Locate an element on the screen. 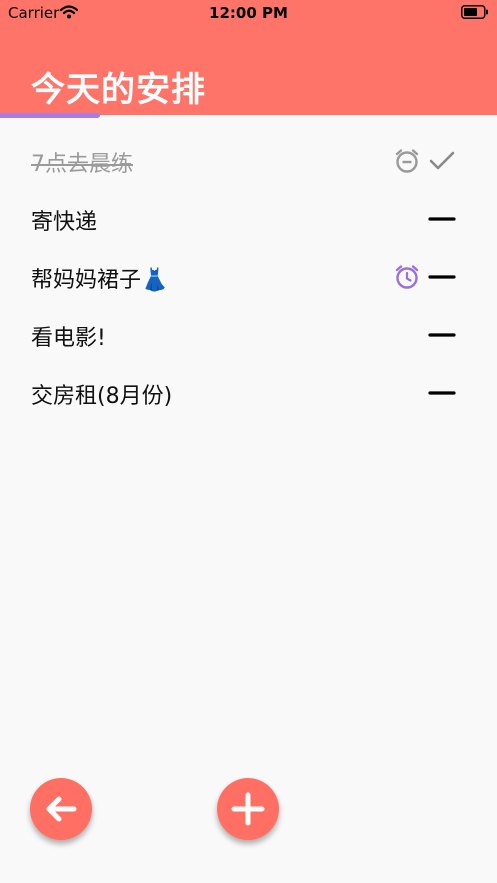 Image resolution: width=497 pixels, height=883 pixels. task-text: 帮妈妈裙子👗 is located at coordinates (100, 280).